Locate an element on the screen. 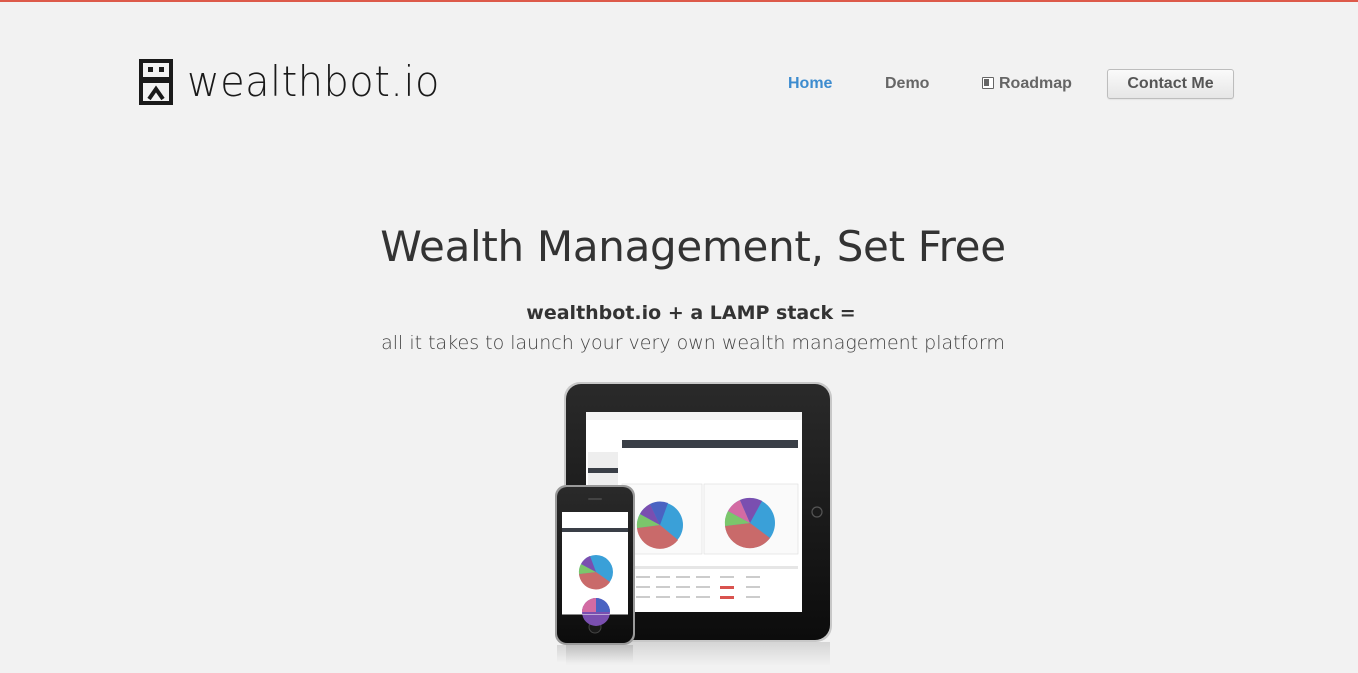 The width and height of the screenshot is (1358, 673). nav-roadmap-link: Roadmap is located at coordinates (1027, 84).